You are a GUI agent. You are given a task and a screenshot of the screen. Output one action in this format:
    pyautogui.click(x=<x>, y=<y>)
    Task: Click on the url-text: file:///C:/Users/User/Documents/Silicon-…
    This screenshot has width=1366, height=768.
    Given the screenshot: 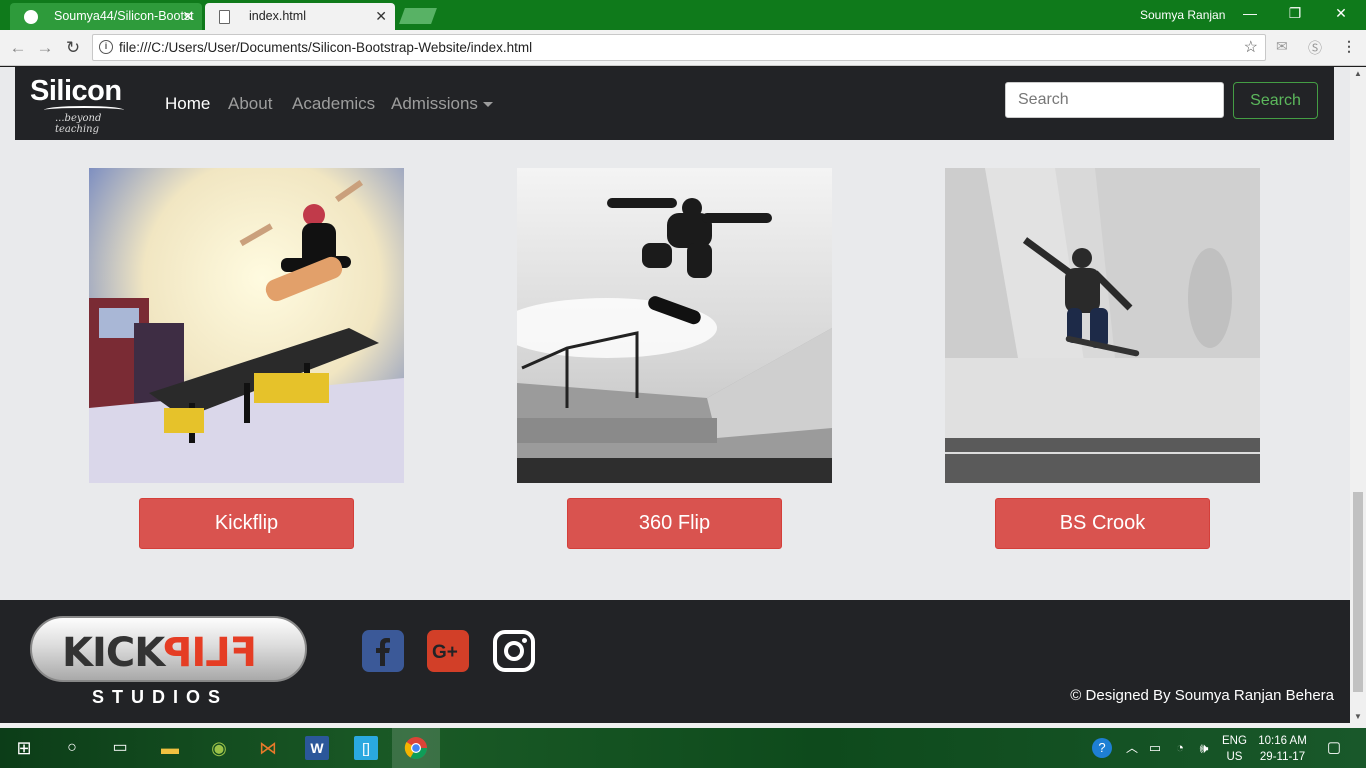 What is the action you would take?
    pyautogui.click(x=325, y=47)
    